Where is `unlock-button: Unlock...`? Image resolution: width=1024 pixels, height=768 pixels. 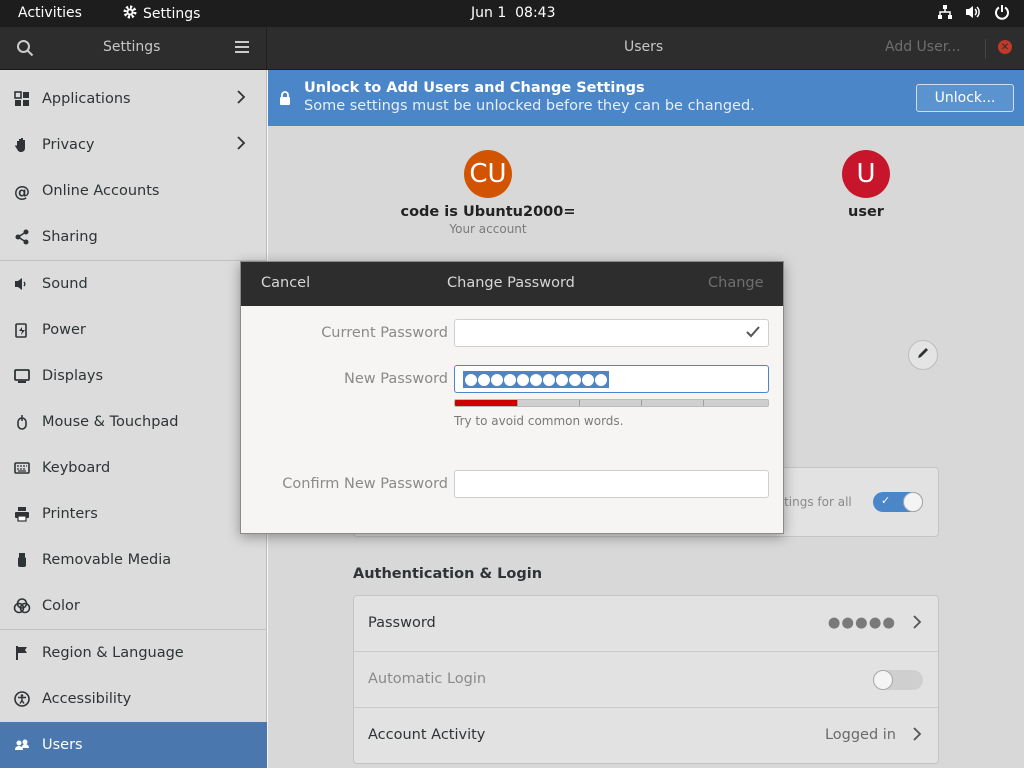 unlock-button: Unlock... is located at coordinates (965, 98).